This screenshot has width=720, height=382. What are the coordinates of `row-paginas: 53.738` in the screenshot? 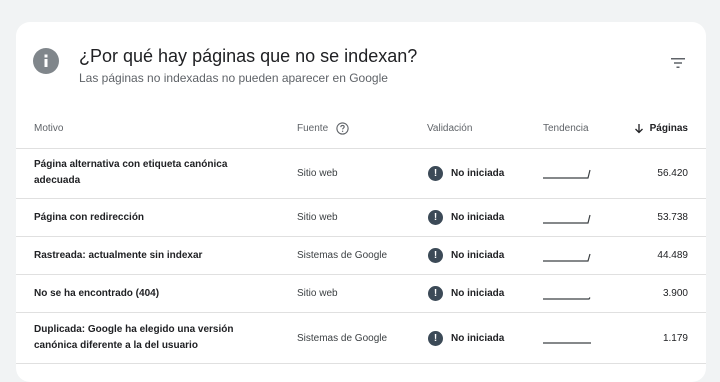 It's located at (672, 217).